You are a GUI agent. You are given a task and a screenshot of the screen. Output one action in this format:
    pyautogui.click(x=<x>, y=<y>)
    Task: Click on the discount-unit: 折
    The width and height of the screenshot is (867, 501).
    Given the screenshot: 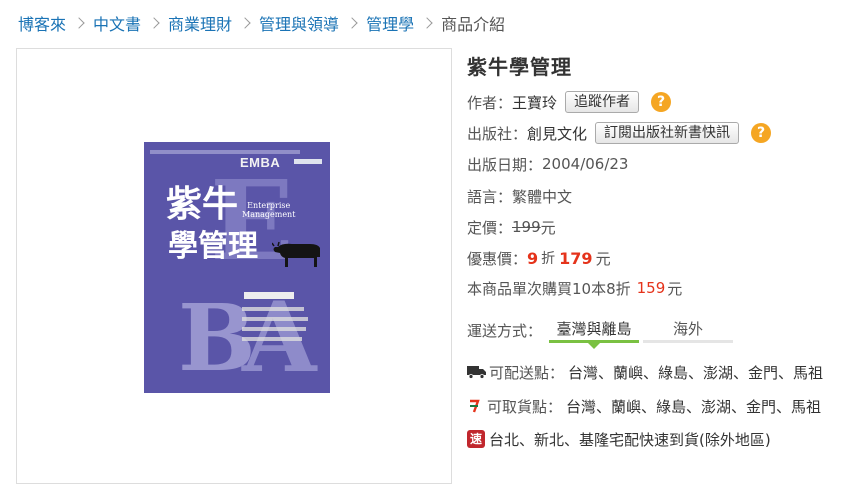 What is the action you would take?
    pyautogui.click(x=548, y=259)
    